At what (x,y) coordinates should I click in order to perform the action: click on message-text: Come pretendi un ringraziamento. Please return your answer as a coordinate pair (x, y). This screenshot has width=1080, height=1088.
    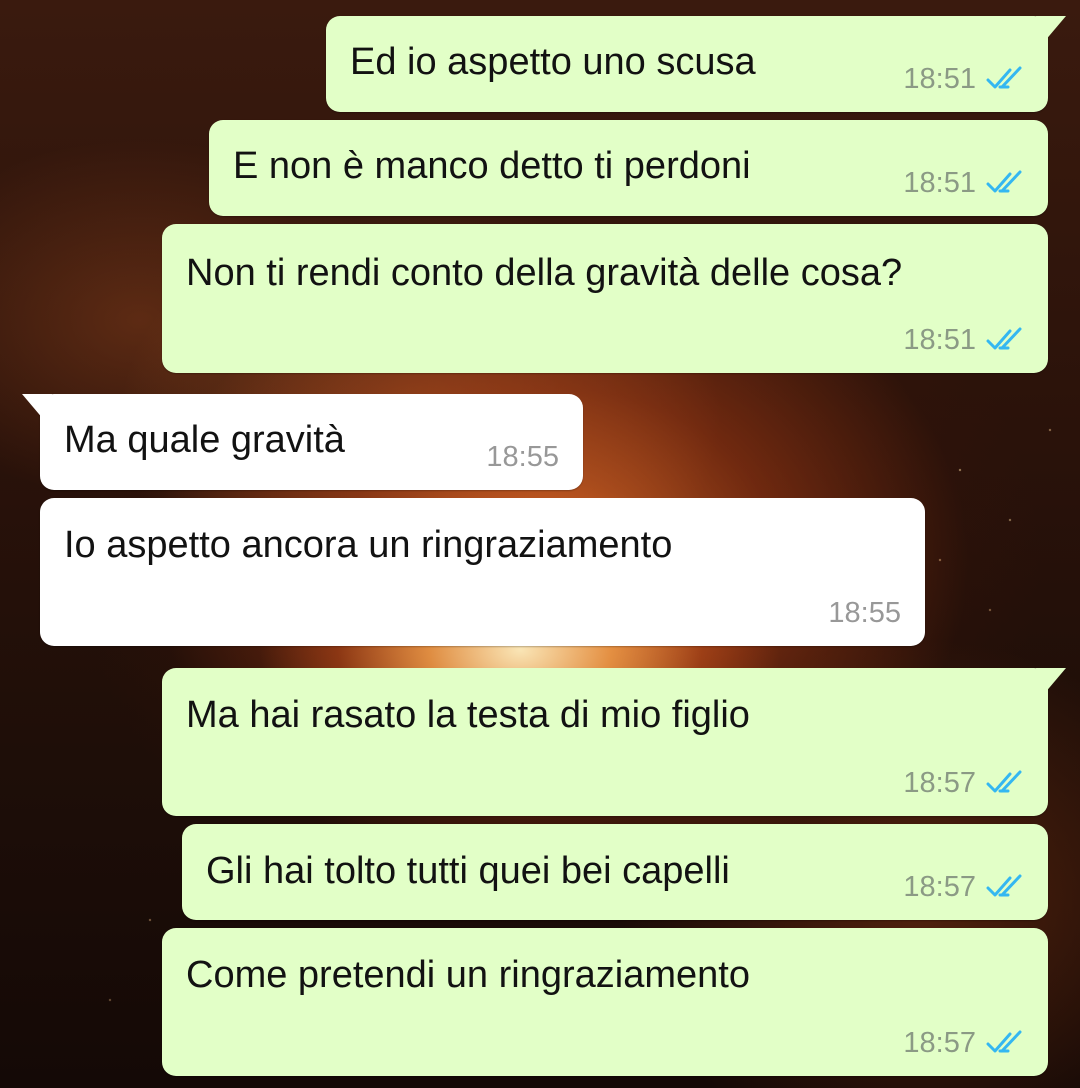
    Looking at the image, I should click on (468, 975).